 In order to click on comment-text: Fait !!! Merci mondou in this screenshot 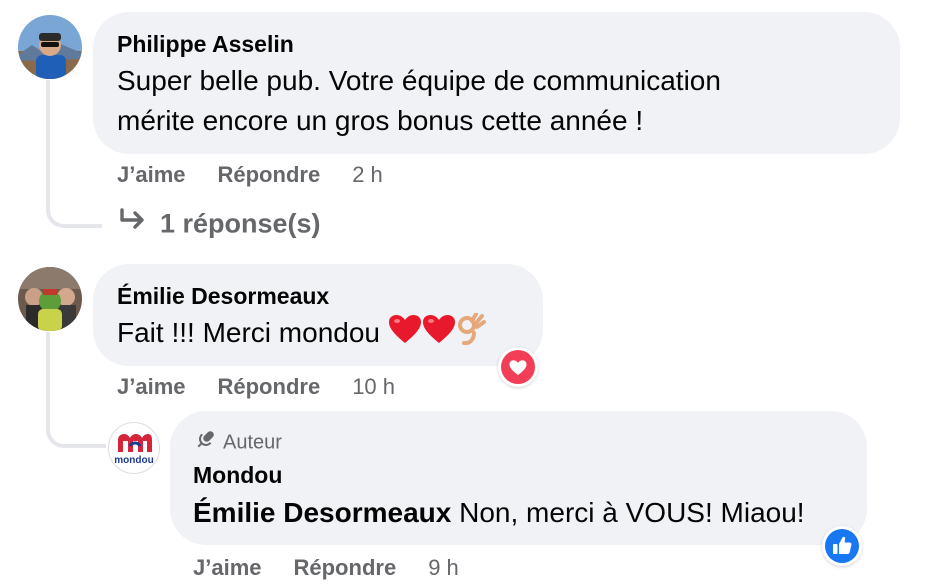, I will do `click(301, 334)`.